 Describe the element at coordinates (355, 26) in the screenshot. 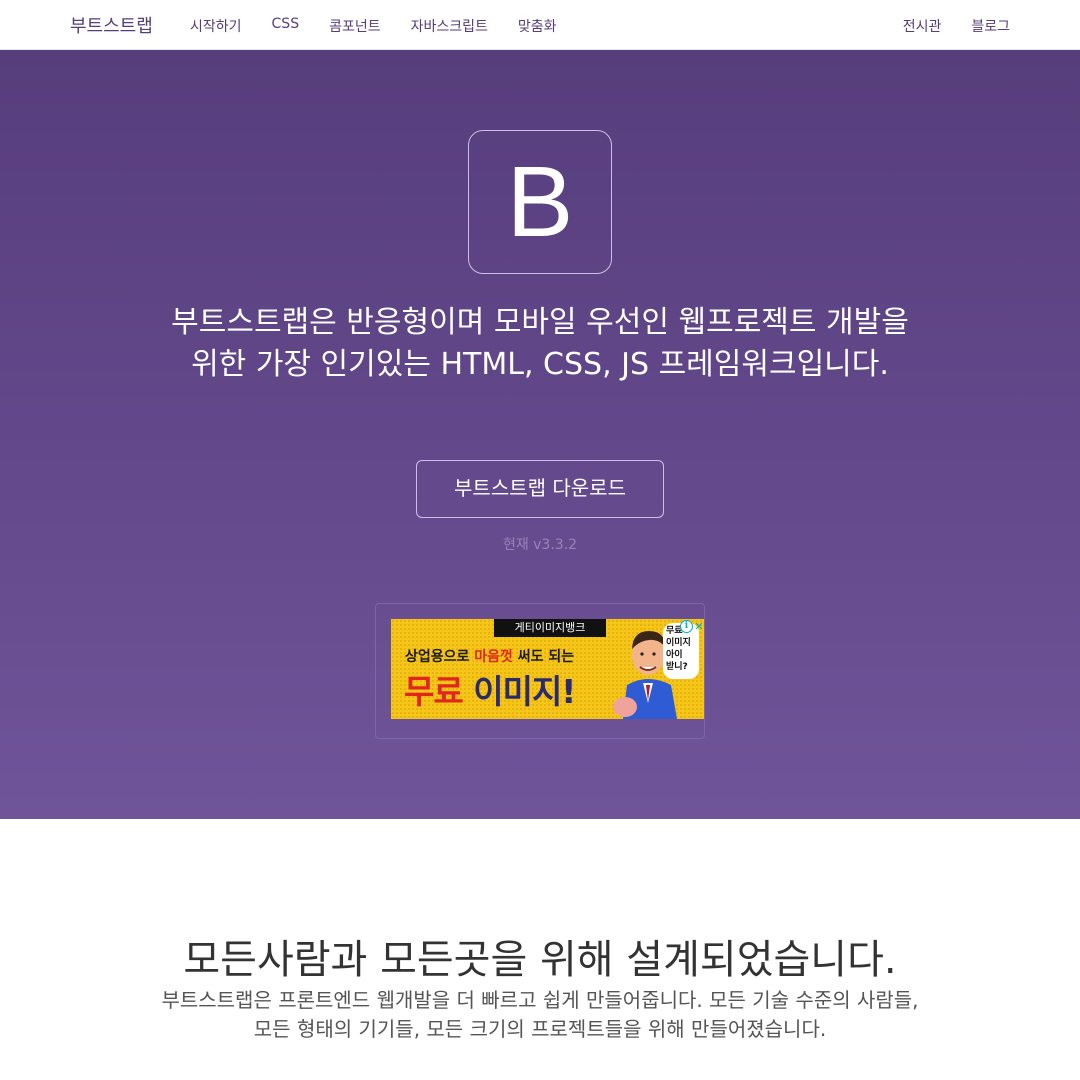

I see `nav-link-components: 콤포넌트` at that location.